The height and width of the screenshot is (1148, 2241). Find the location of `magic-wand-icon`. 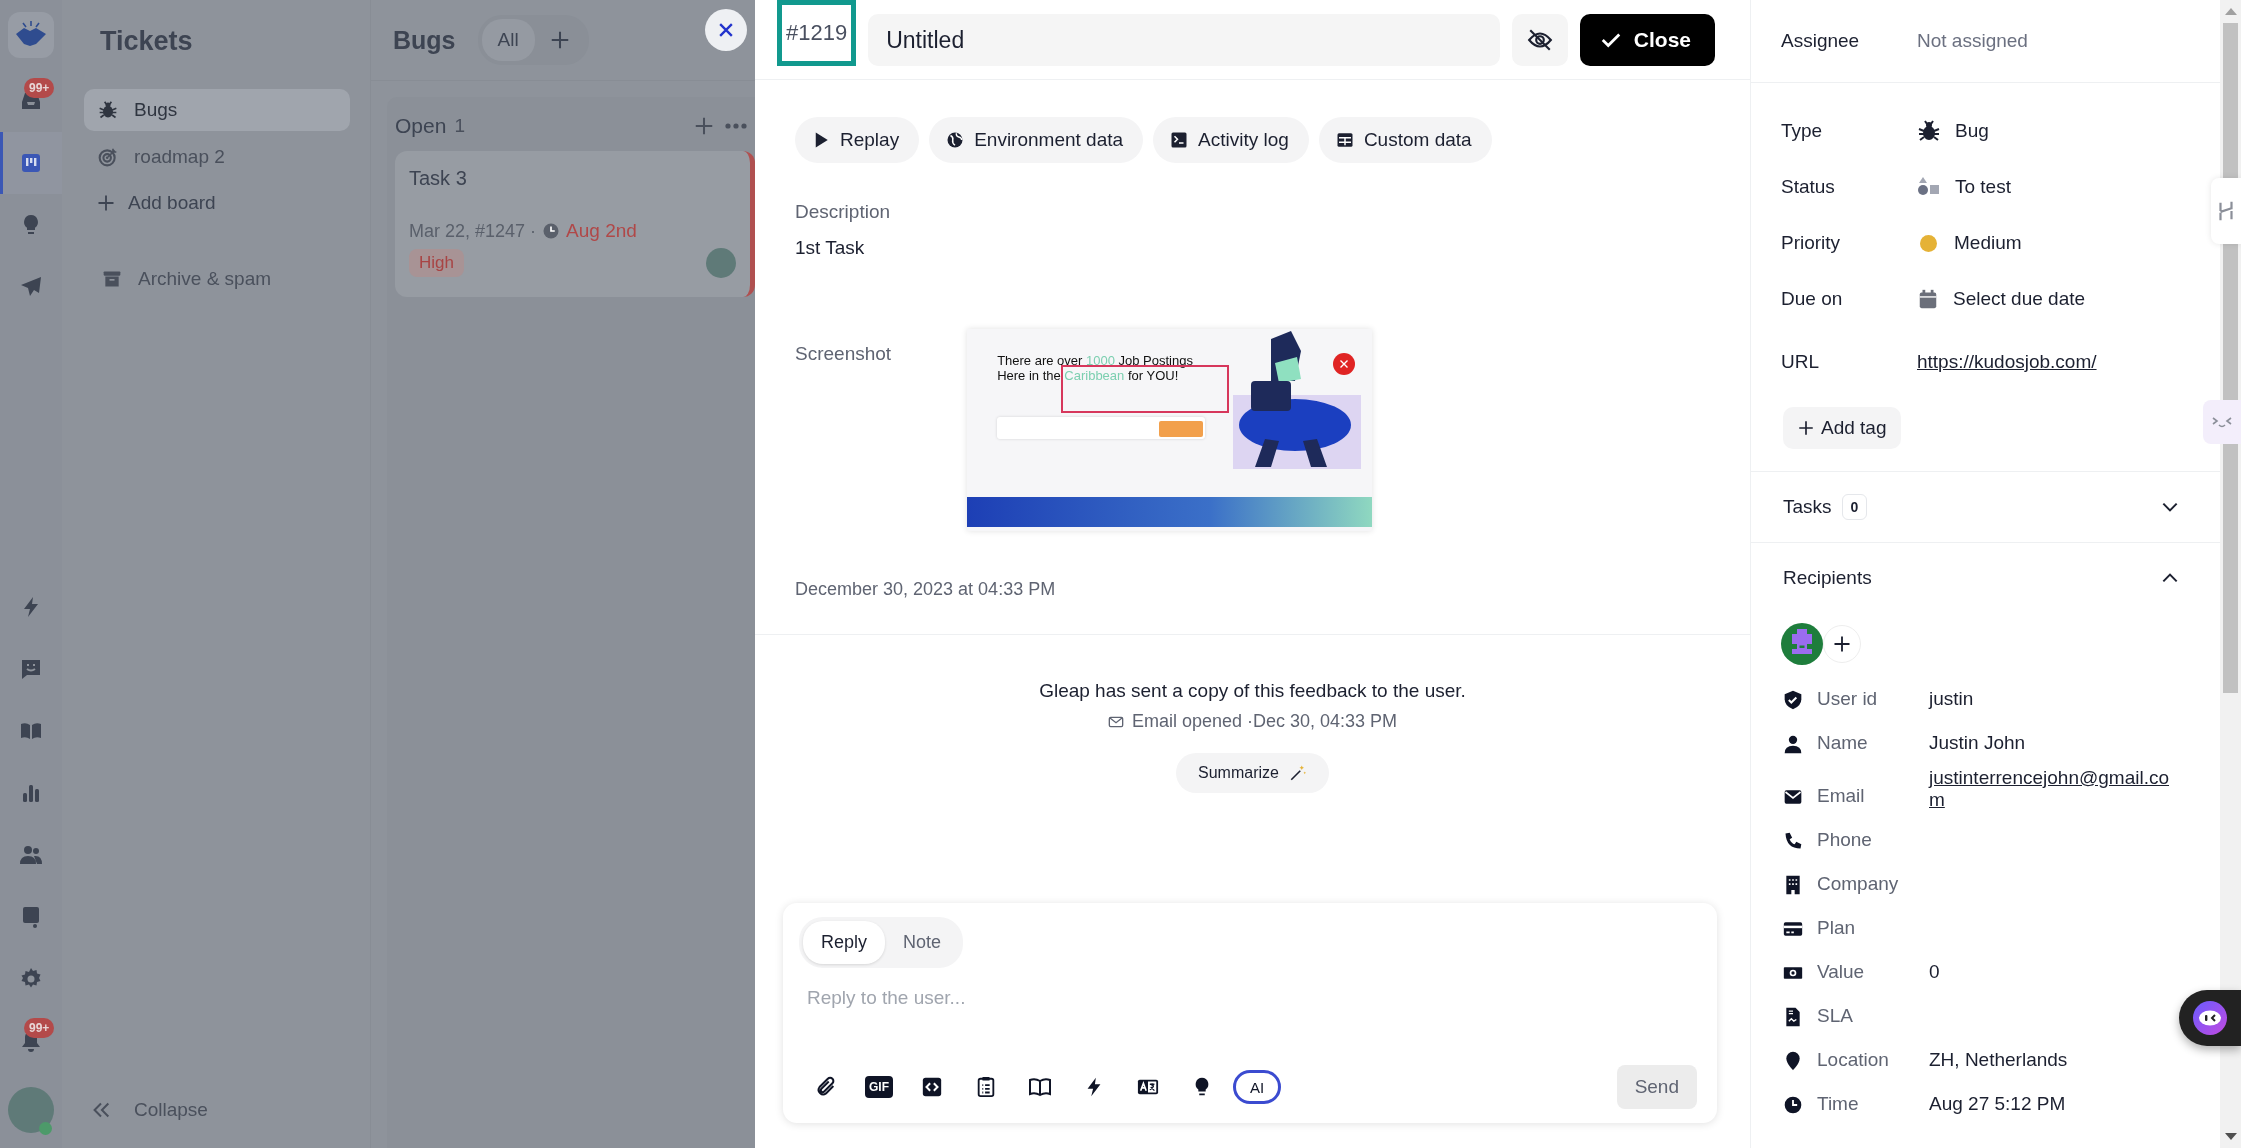

magic-wand-icon is located at coordinates (1297, 773).